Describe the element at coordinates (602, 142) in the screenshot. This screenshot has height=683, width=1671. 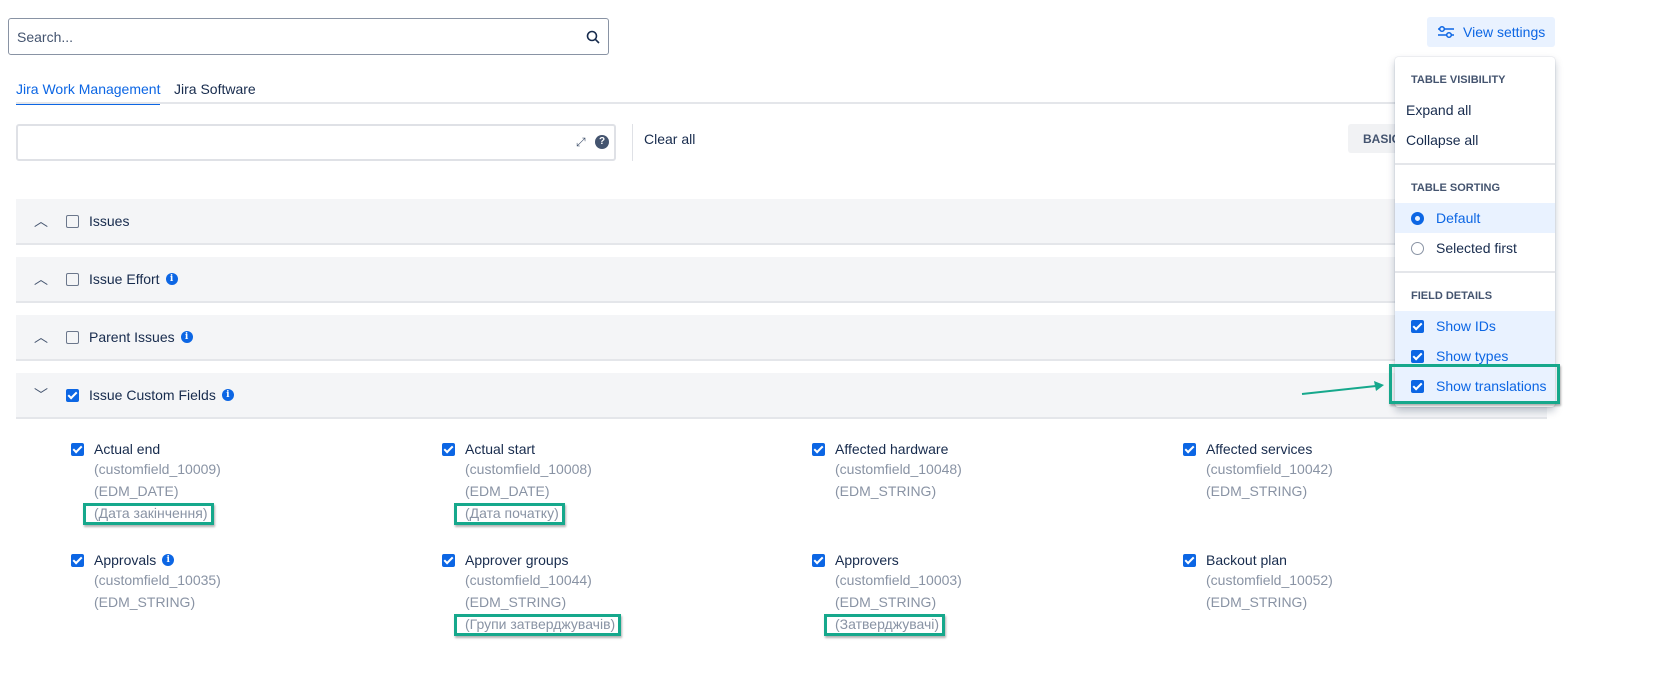
I see `help-icon: ?` at that location.